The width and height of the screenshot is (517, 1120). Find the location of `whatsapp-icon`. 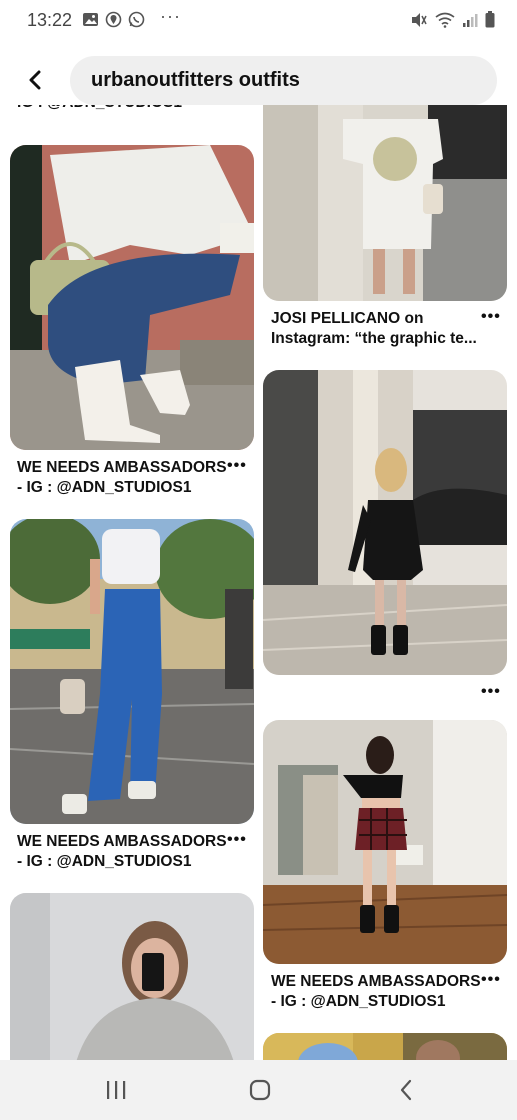

whatsapp-icon is located at coordinates (136, 19).